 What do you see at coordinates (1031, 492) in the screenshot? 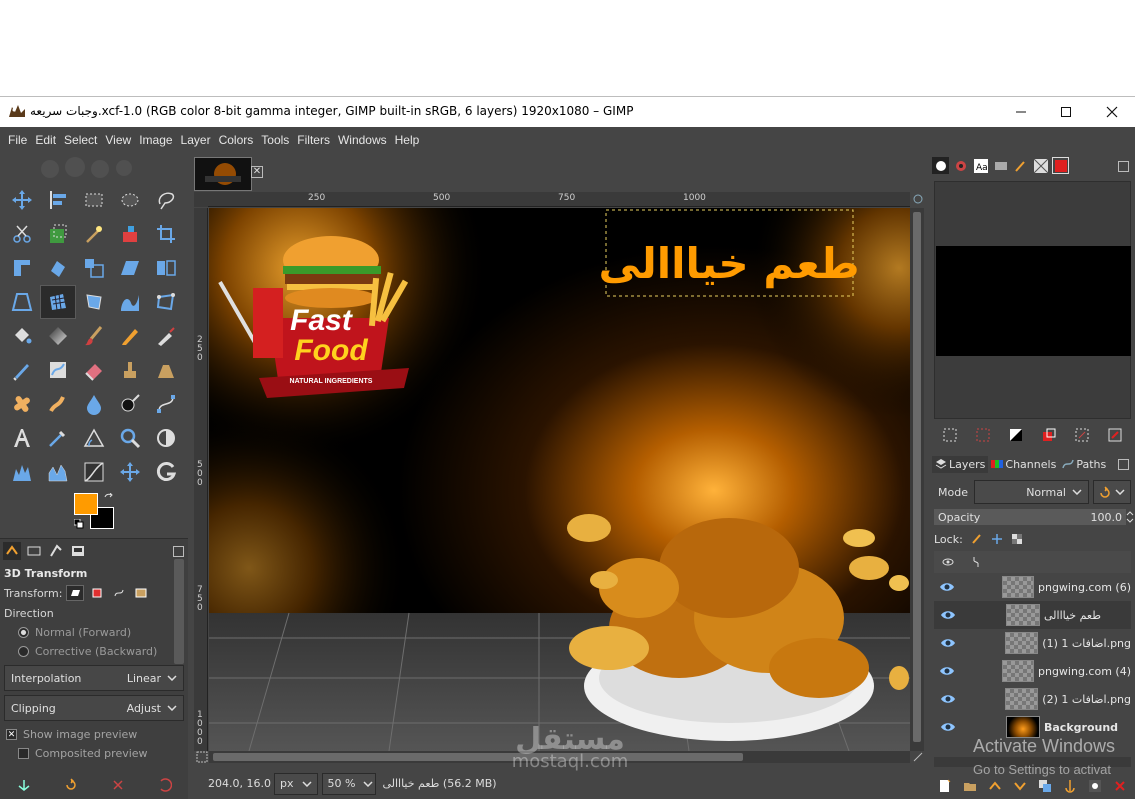
I see `layer-mode-select: Normal` at bounding box center [1031, 492].